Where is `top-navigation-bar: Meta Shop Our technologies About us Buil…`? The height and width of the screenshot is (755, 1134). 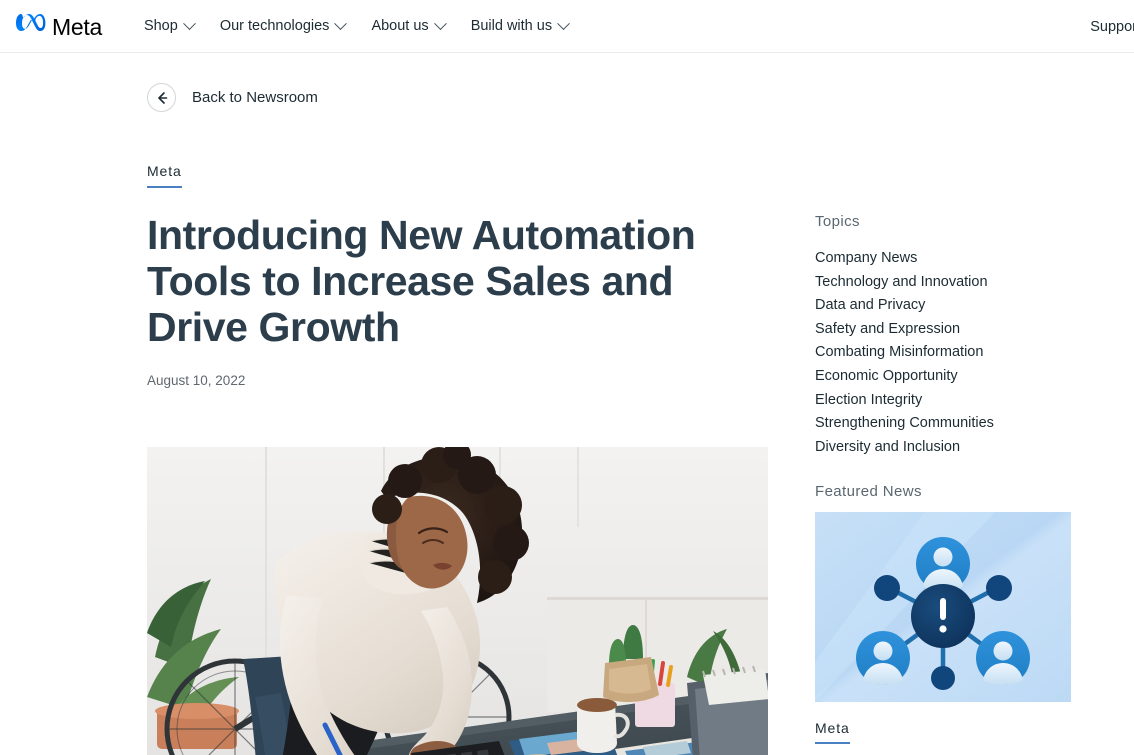 top-navigation-bar: Meta Shop Our technologies About us Buil… is located at coordinates (567, 26).